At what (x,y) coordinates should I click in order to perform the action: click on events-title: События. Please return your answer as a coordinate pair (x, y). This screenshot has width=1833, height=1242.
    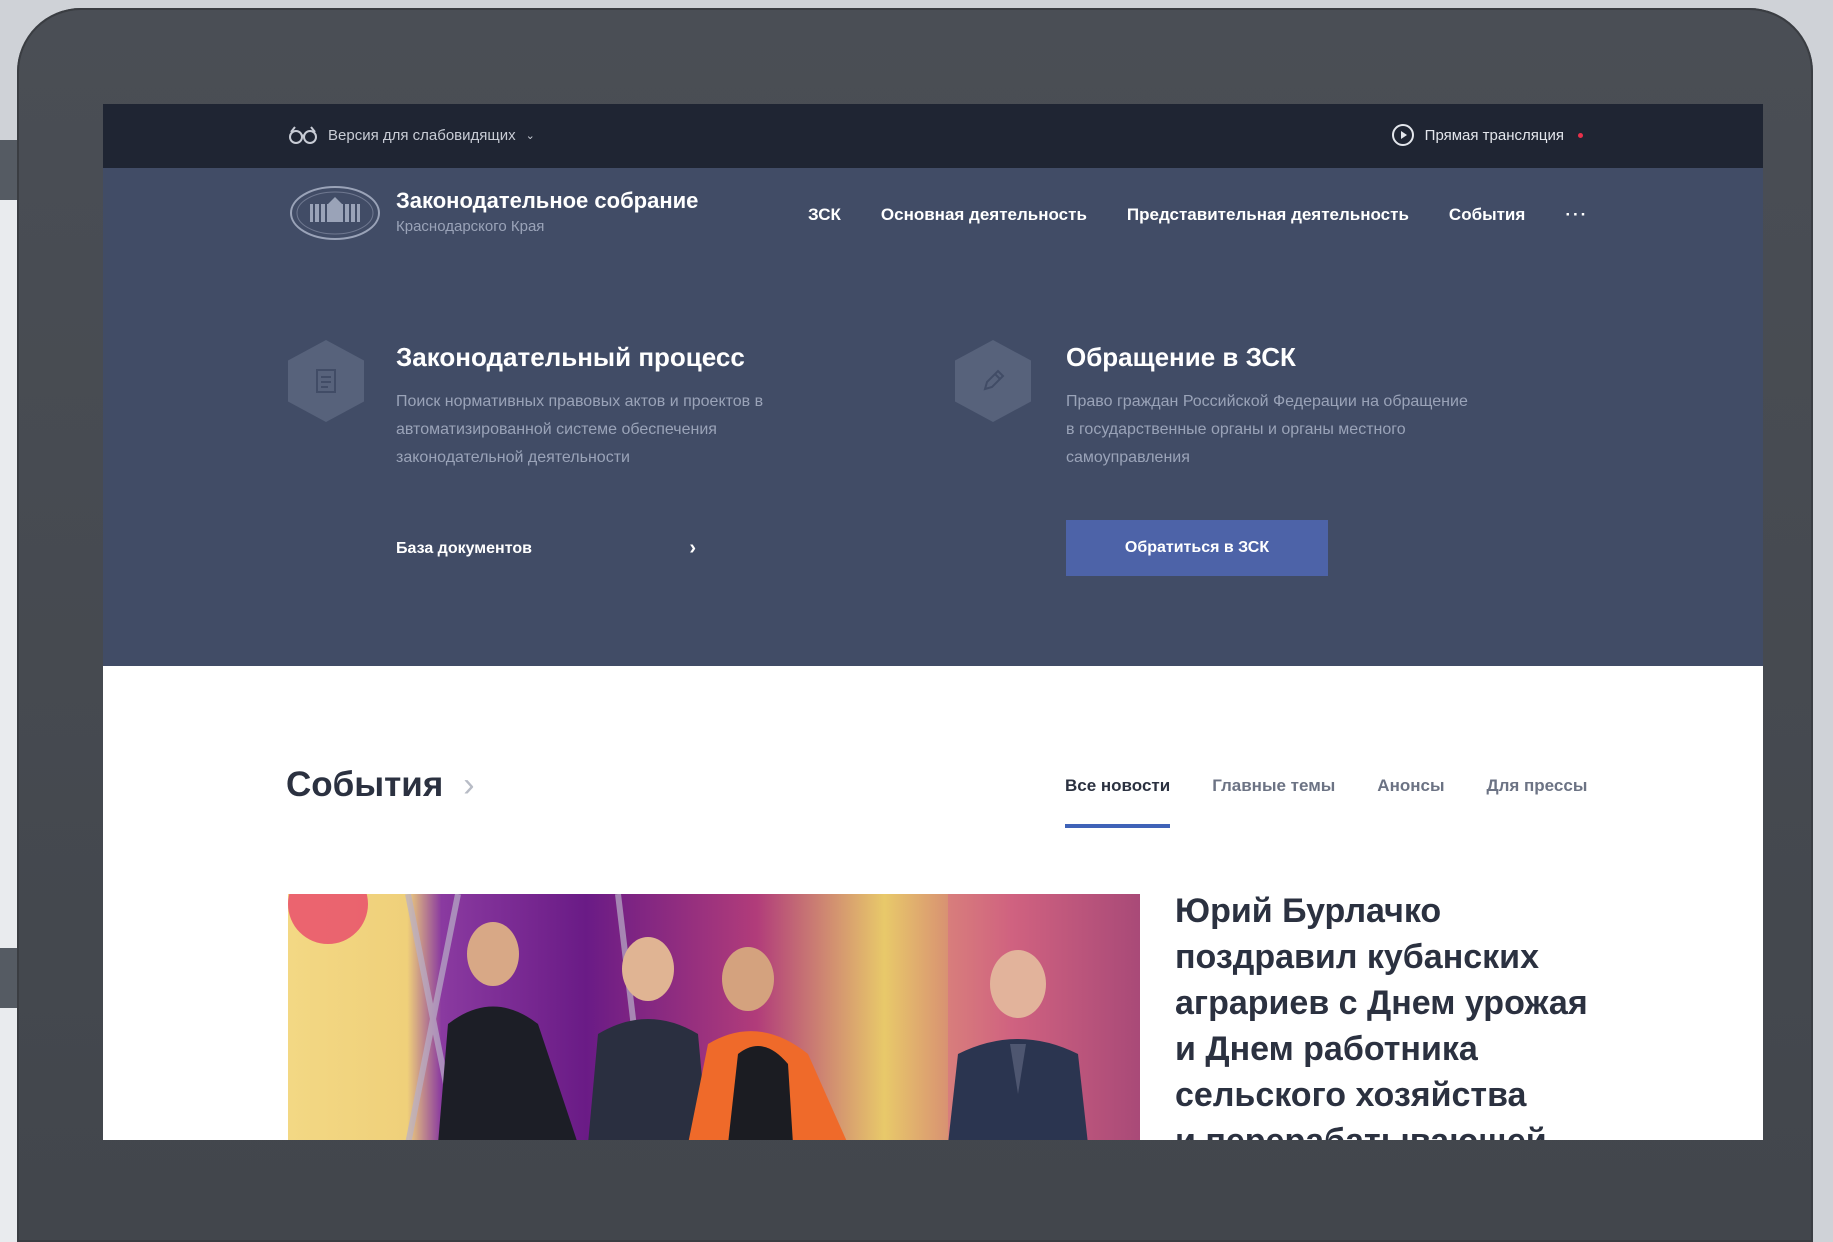
    Looking at the image, I should click on (365, 784).